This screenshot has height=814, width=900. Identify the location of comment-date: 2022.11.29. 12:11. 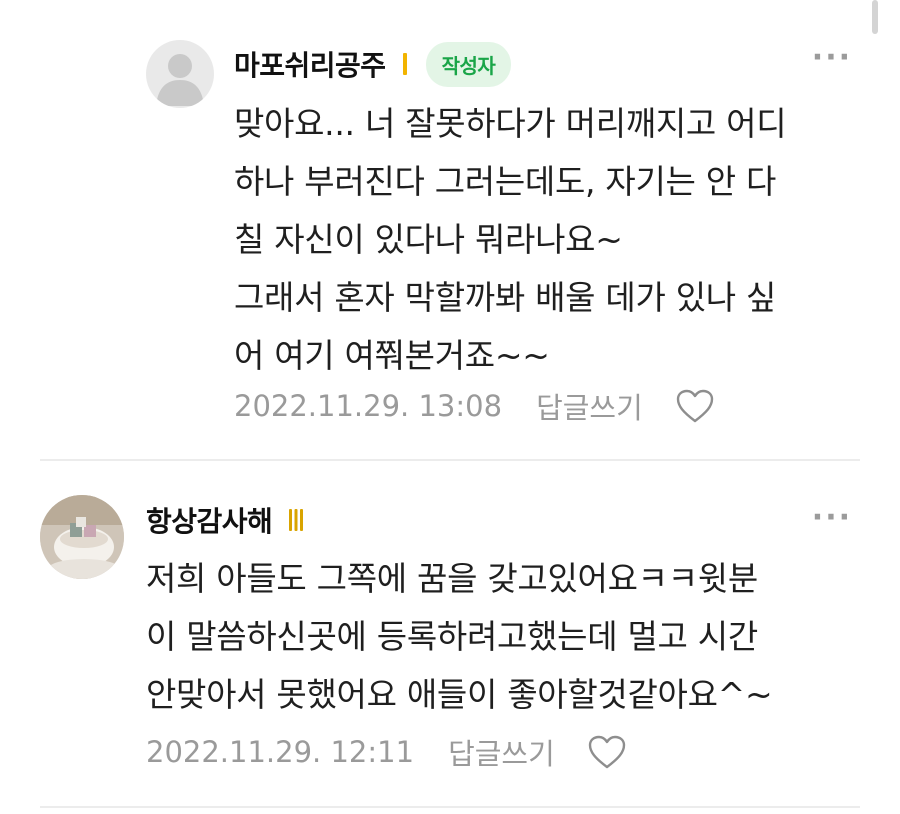
(280, 752).